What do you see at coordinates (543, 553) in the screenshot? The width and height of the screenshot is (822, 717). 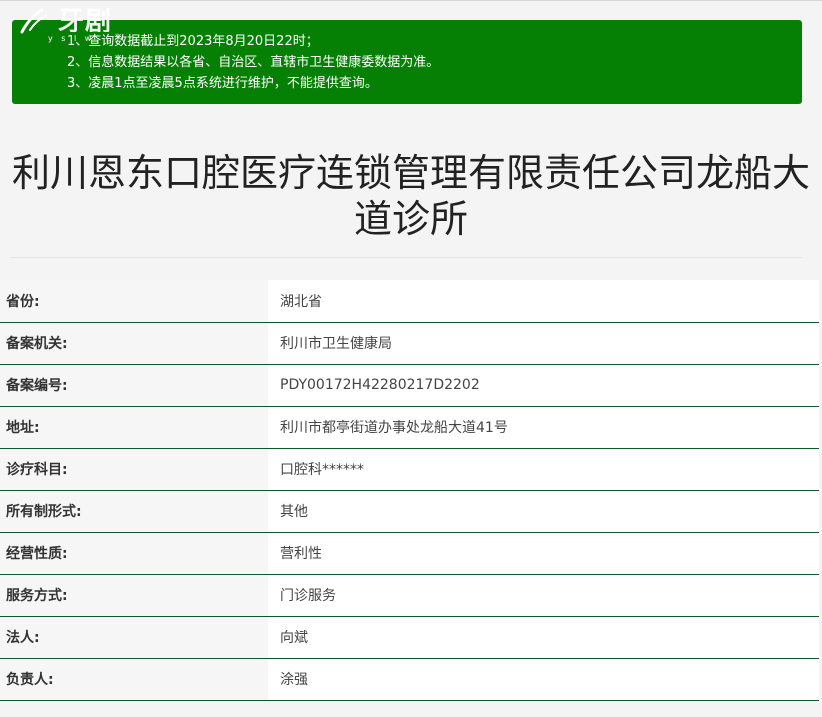 I see `field-value: 营利性` at bounding box center [543, 553].